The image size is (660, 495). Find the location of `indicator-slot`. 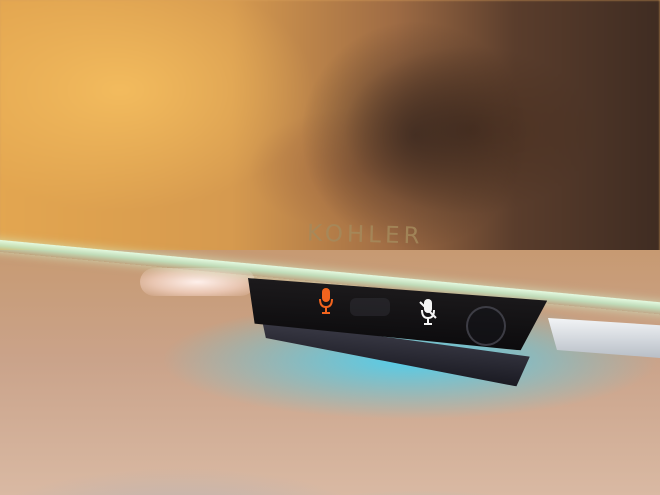

indicator-slot is located at coordinates (370, 307).